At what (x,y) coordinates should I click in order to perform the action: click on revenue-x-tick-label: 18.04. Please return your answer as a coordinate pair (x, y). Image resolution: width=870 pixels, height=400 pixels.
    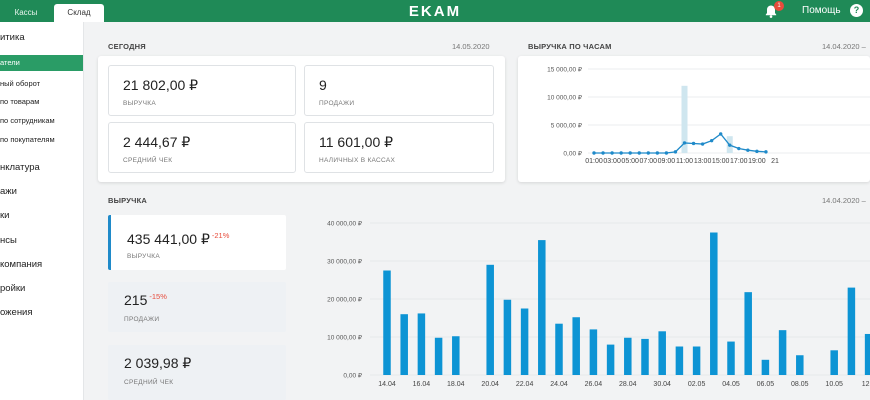
    Looking at the image, I should click on (456, 384).